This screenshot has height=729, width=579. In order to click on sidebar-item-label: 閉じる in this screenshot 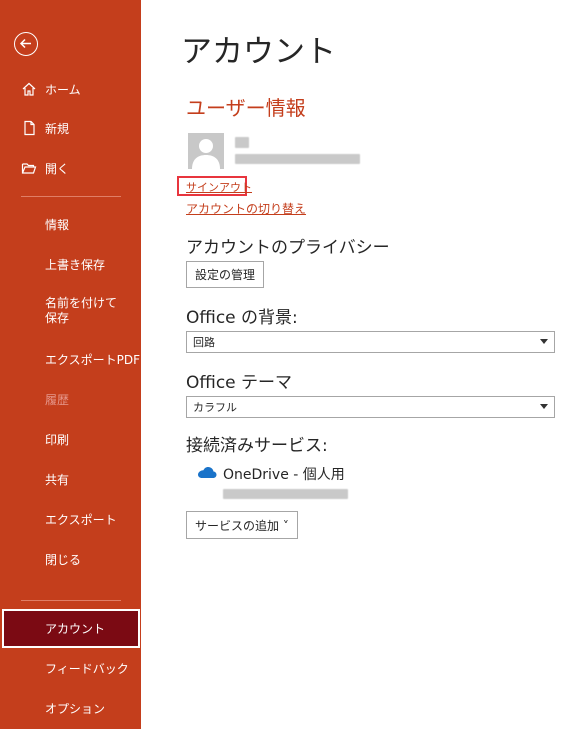, I will do `click(63, 559)`.